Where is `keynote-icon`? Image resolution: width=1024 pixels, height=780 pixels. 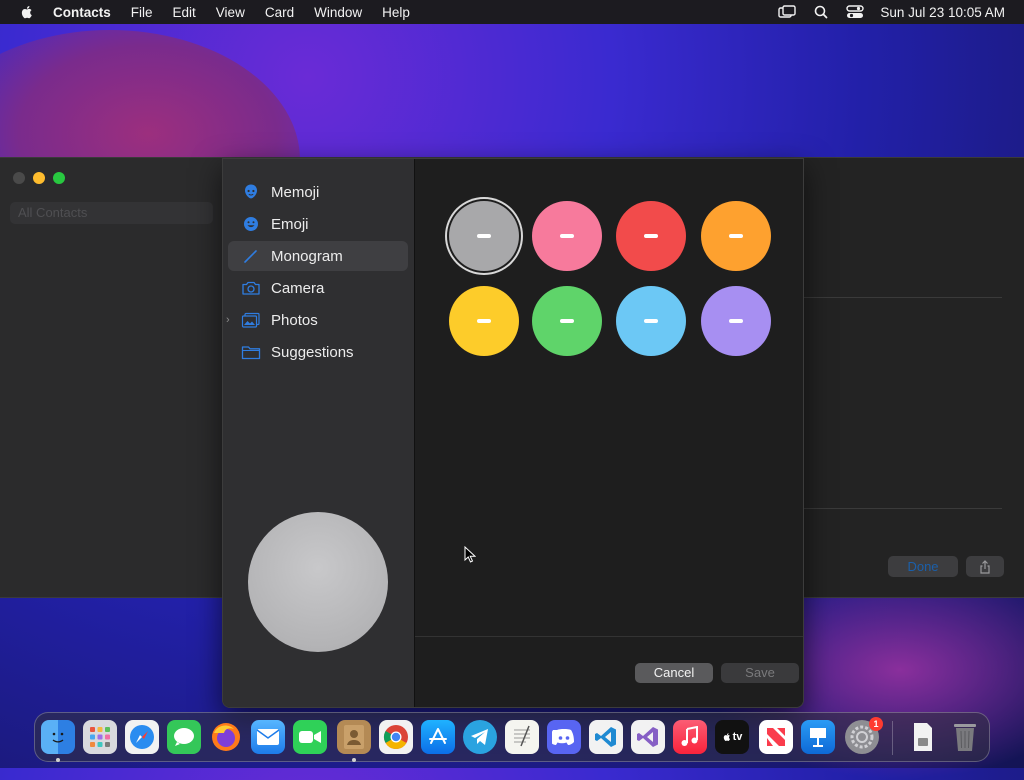 keynote-icon is located at coordinates (818, 737).